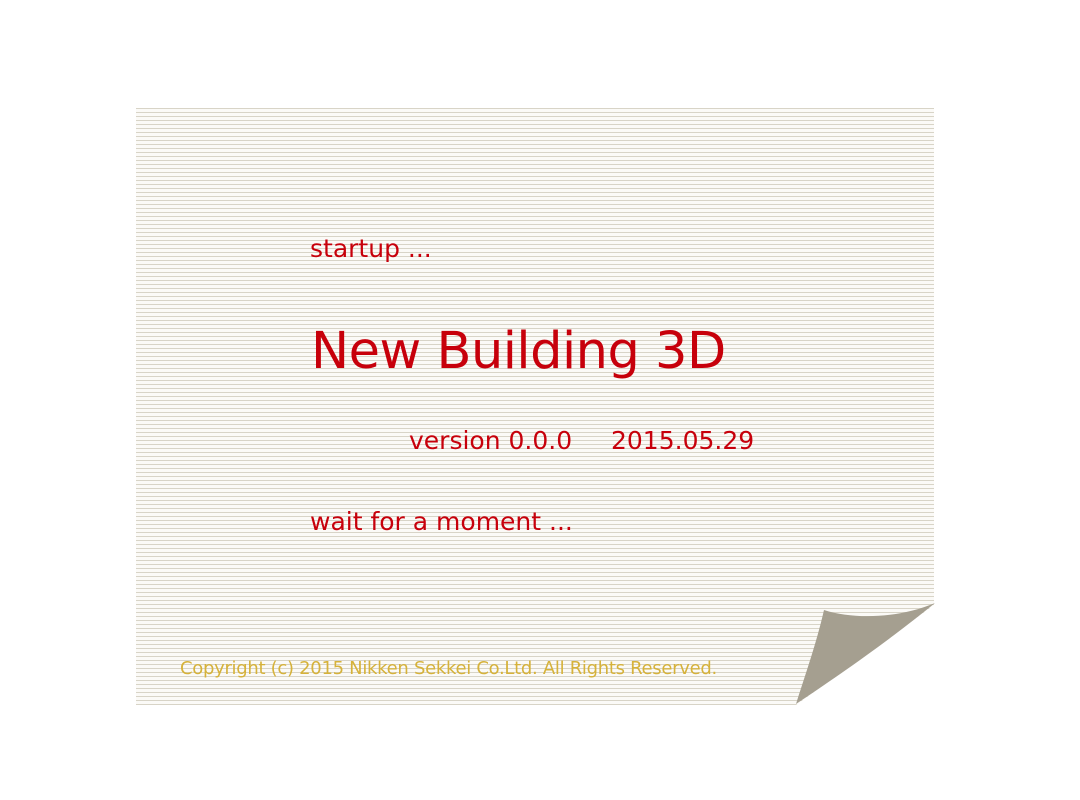 This screenshot has height=800, width=1080. Describe the element at coordinates (865, 653) in the screenshot. I see `page-curl-icon` at that location.